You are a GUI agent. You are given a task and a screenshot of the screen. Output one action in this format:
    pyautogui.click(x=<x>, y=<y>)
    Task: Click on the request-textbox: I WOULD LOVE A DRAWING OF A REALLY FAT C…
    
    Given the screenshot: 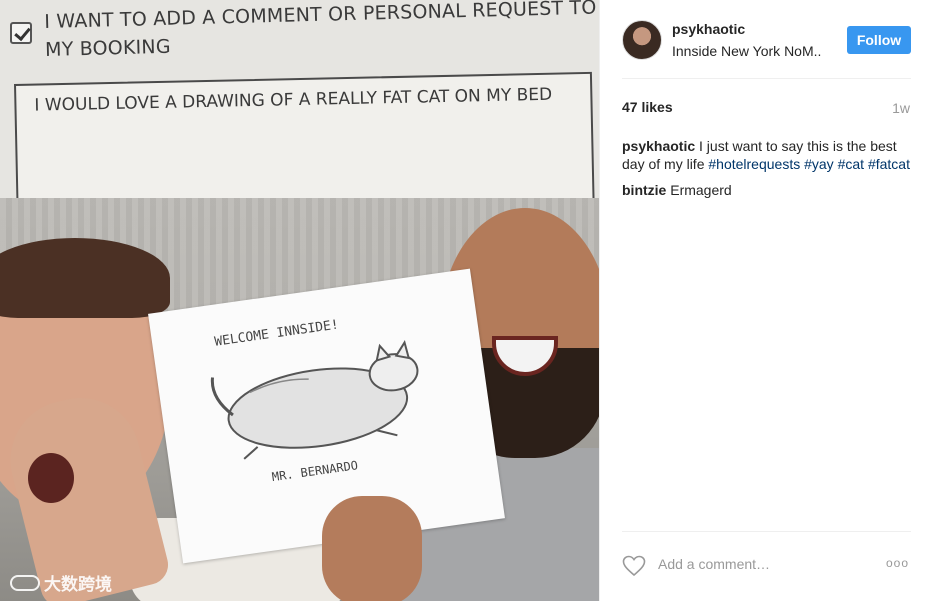 What is the action you would take?
    pyautogui.click(x=304, y=142)
    